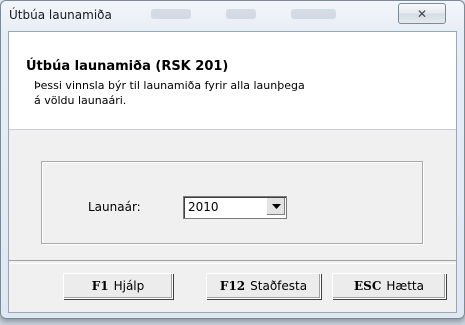 The image size is (465, 325). What do you see at coordinates (232, 262) in the screenshot?
I see `button-separator` at bounding box center [232, 262].